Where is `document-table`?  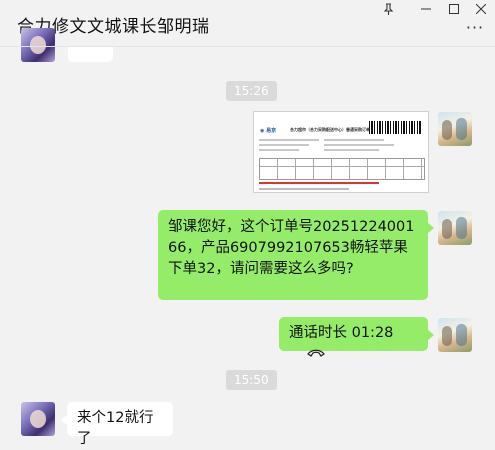
document-table is located at coordinates (342, 169).